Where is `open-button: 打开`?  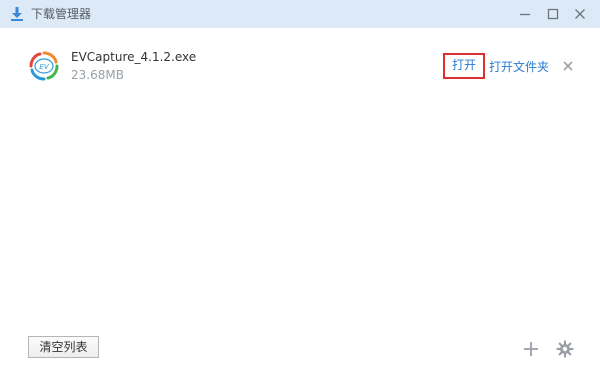
open-button: 打开 is located at coordinates (464, 66).